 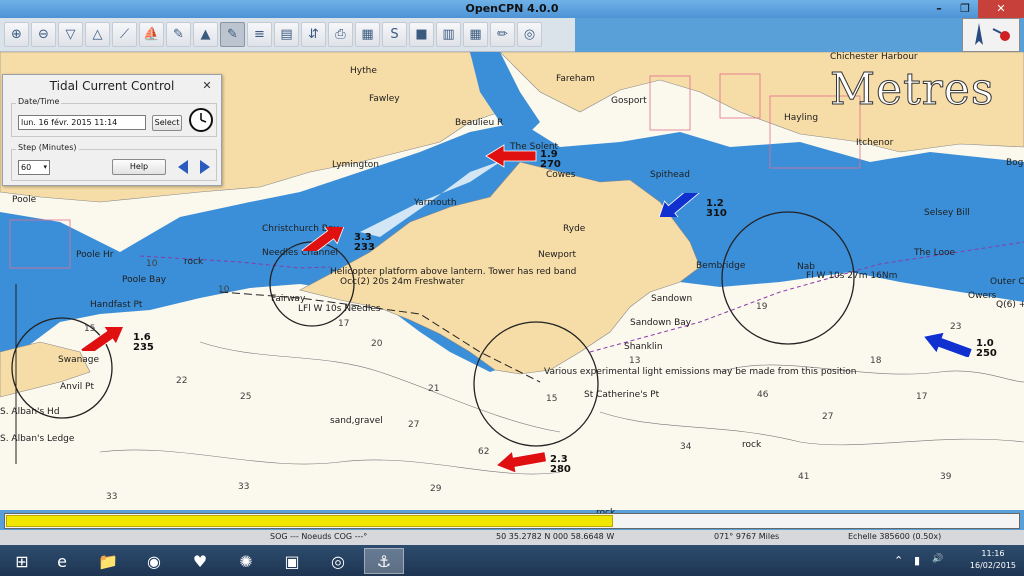 I want to click on depth-sounding: 34, so click(x=686, y=447).